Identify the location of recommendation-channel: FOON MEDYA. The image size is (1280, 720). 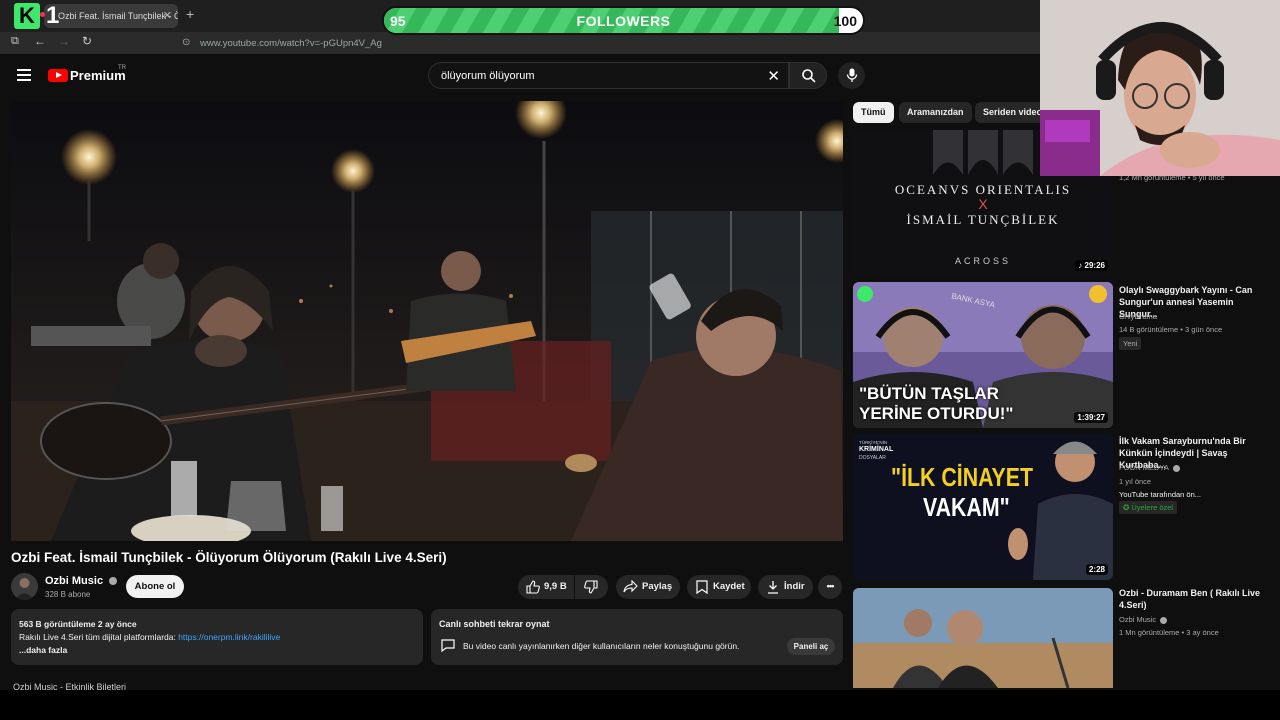
(1149, 467).